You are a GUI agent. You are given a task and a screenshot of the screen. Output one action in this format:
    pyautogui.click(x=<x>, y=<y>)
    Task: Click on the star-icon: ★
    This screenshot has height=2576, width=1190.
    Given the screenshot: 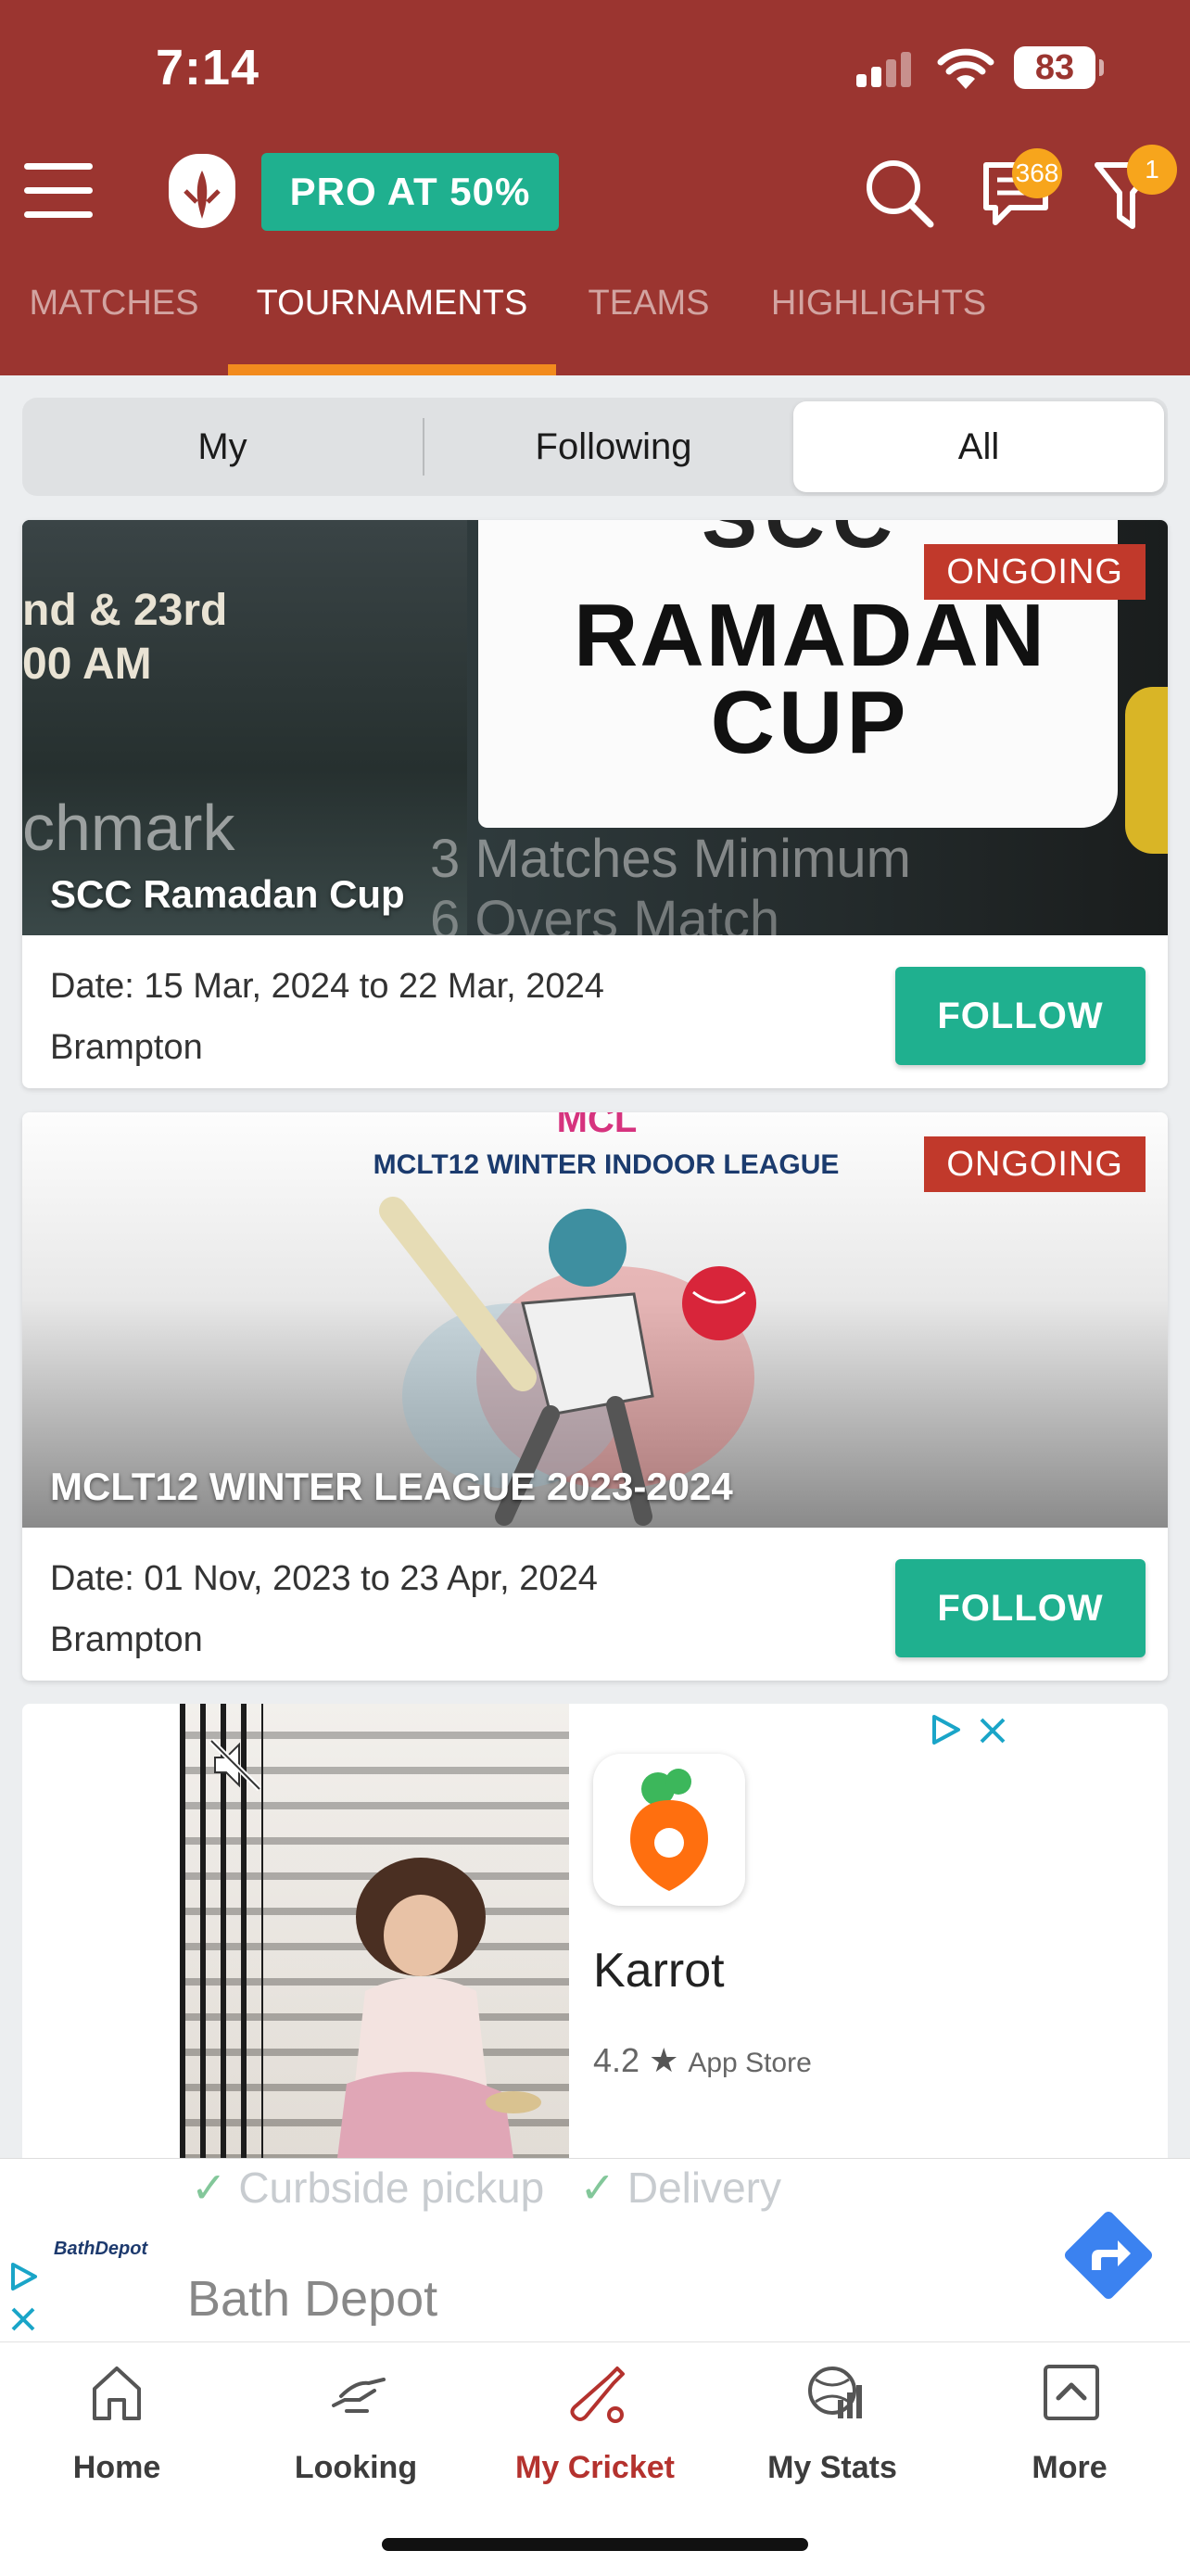 What is the action you would take?
    pyautogui.click(x=664, y=2060)
    